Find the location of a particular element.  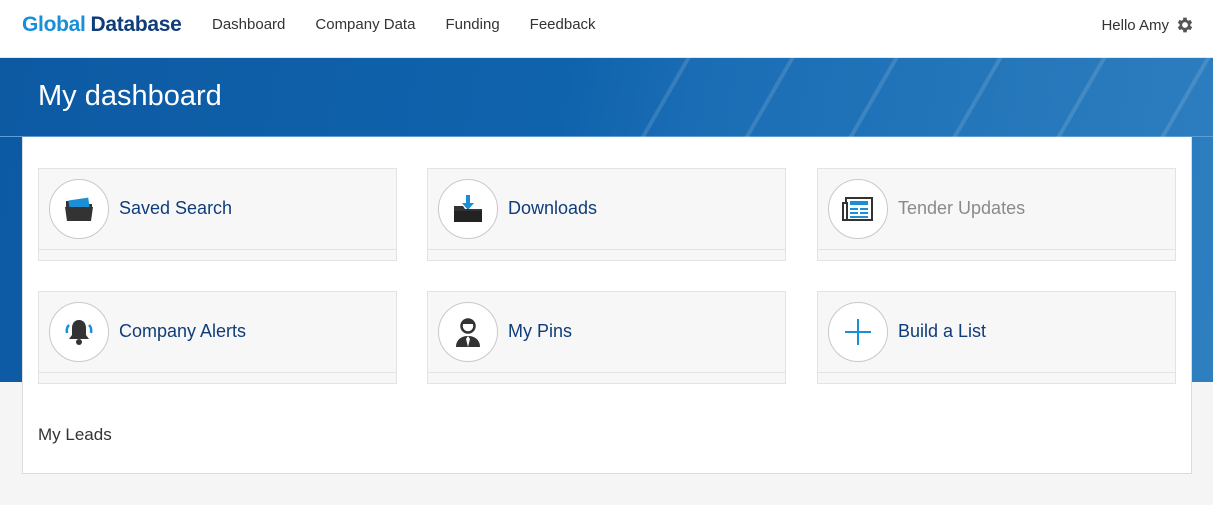

download-folder-icon is located at coordinates (468, 208).